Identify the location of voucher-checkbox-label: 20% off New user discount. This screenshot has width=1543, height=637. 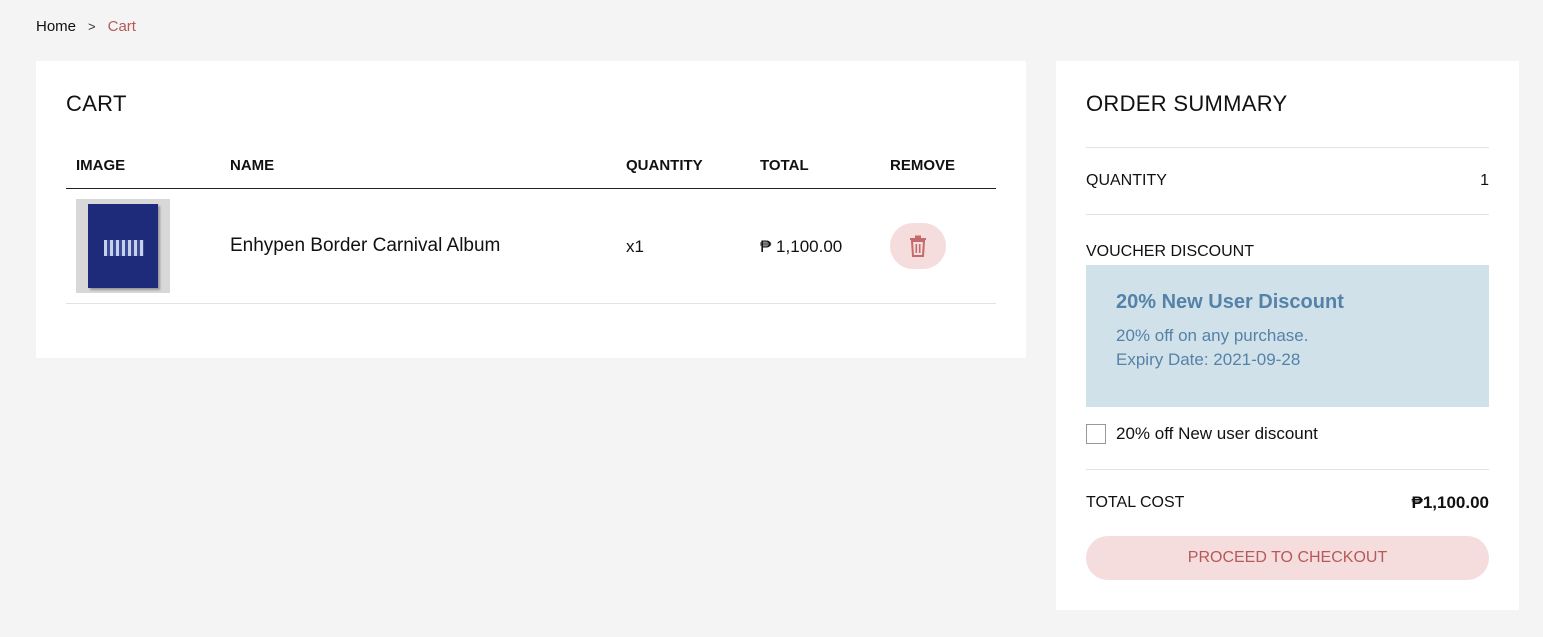
(1217, 434).